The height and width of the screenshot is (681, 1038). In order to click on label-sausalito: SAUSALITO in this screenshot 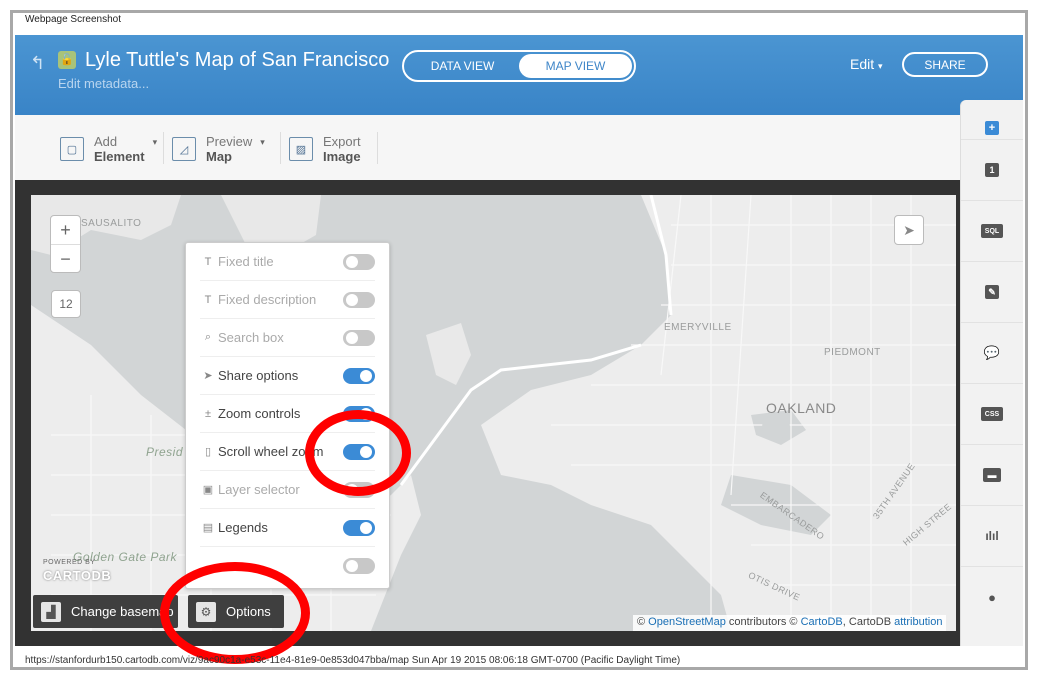, I will do `click(111, 223)`.